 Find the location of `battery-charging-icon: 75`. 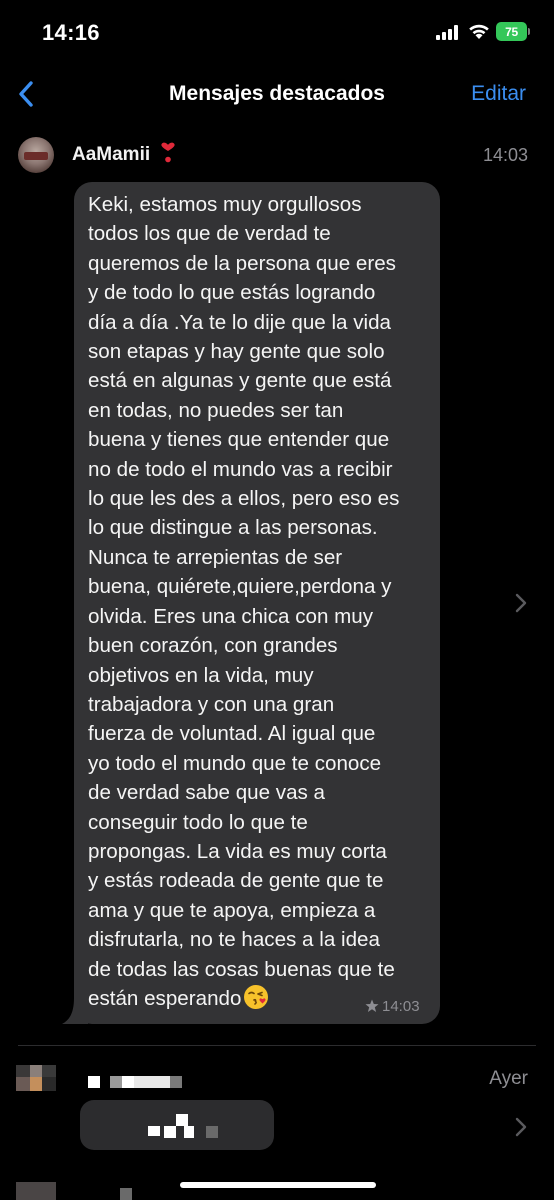

battery-charging-icon: 75 is located at coordinates (513, 31).